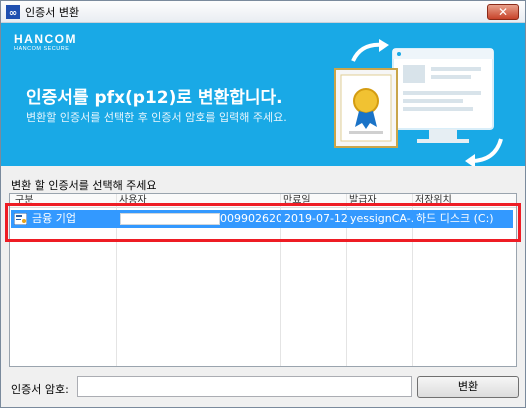 The width and height of the screenshot is (526, 408). Describe the element at coordinates (154, 98) in the screenshot. I see `banner-headline: 인증서를 pfx(p12)로 변환합니다.` at that location.